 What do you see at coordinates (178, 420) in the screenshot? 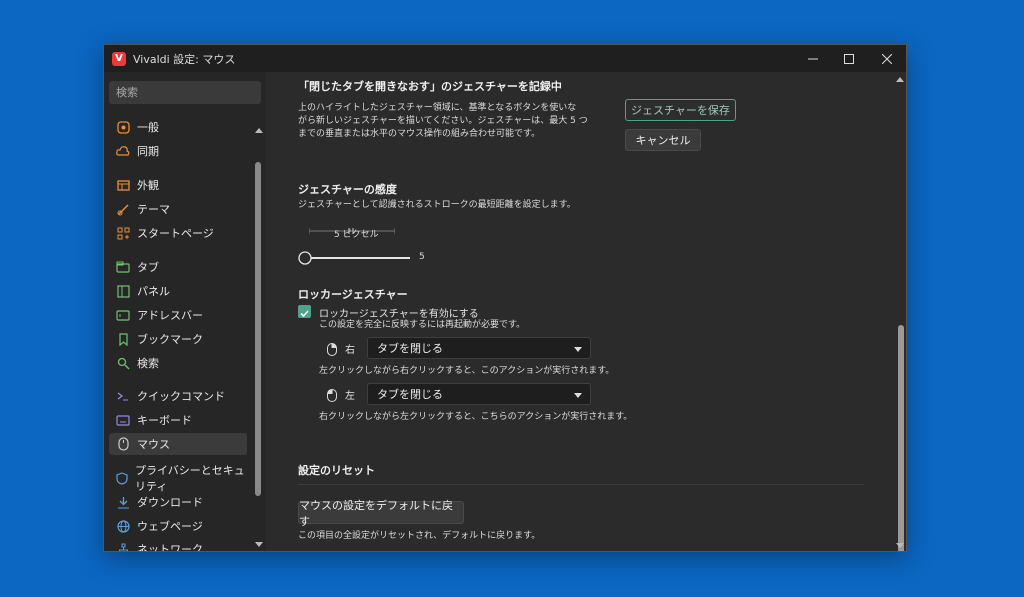
I see `sidebar-item-keyboard: キーボード` at bounding box center [178, 420].